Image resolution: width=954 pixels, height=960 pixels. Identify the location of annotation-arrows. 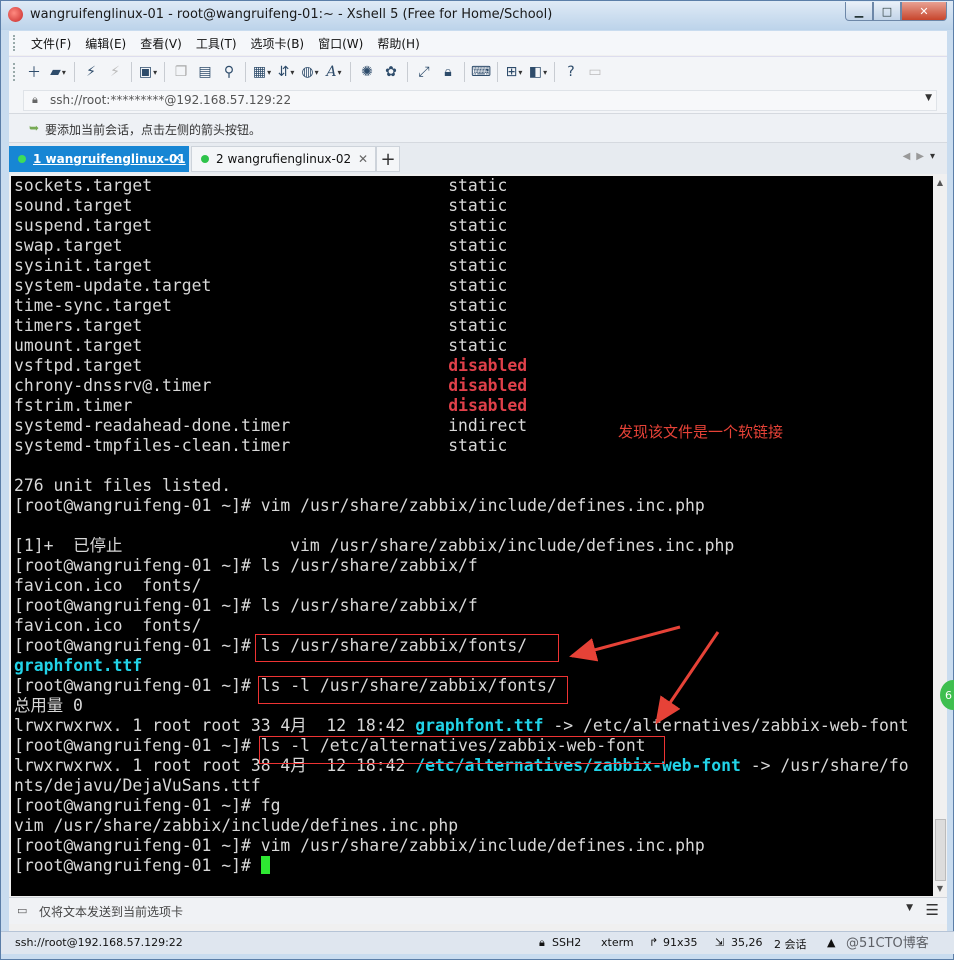
(644, 675).